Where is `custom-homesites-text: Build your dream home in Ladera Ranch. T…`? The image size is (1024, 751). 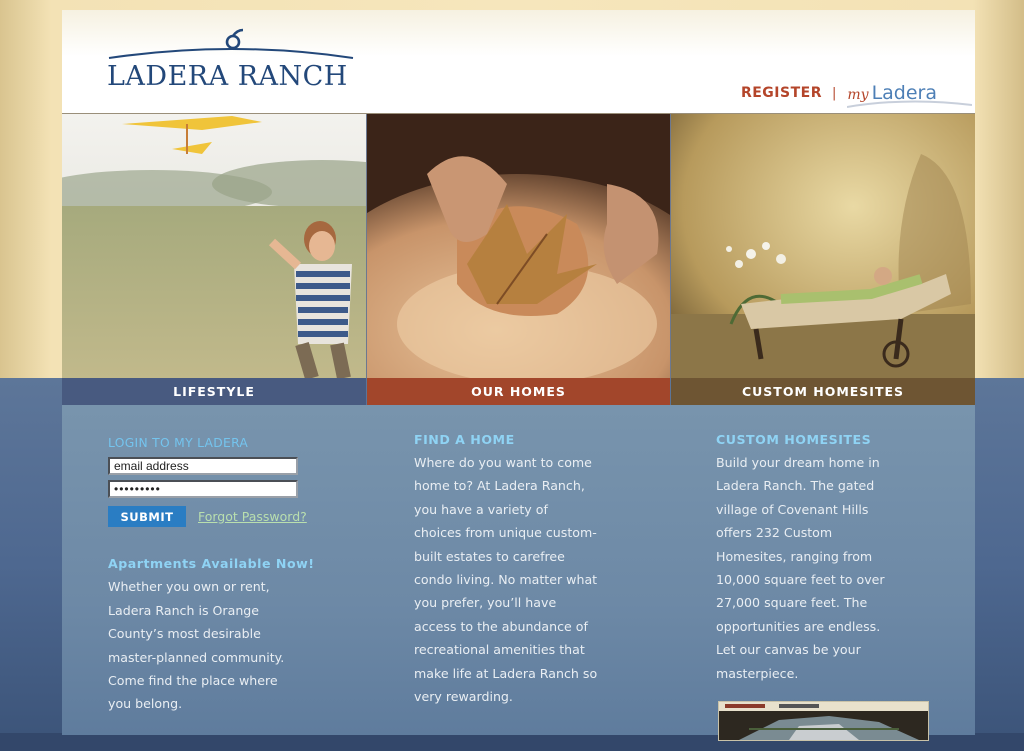 custom-homesites-text: Build your dream home in Ladera Ranch. T… is located at coordinates (828, 568).